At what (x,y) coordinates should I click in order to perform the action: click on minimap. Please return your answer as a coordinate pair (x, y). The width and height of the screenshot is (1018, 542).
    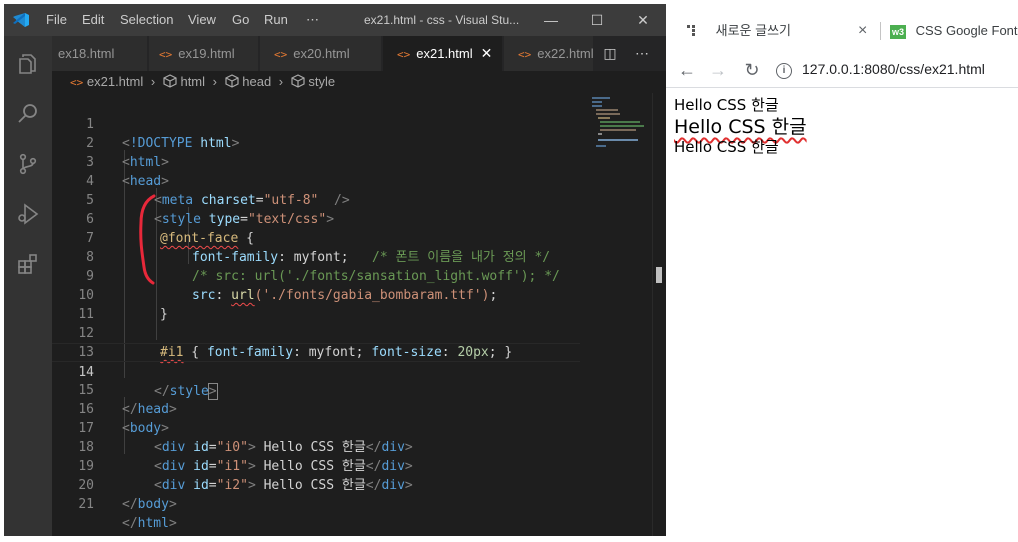
    Looking at the image, I should click on (616, 314).